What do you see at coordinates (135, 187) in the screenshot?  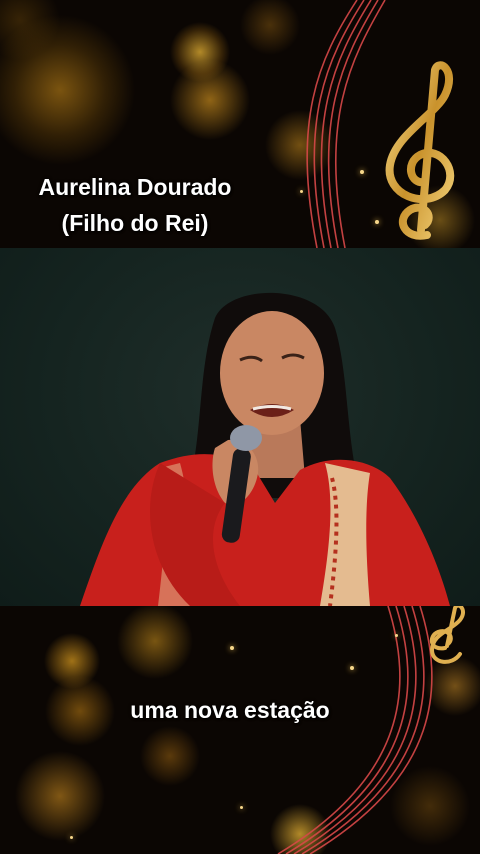 I see `artist-name: Aurelina Dourado` at bounding box center [135, 187].